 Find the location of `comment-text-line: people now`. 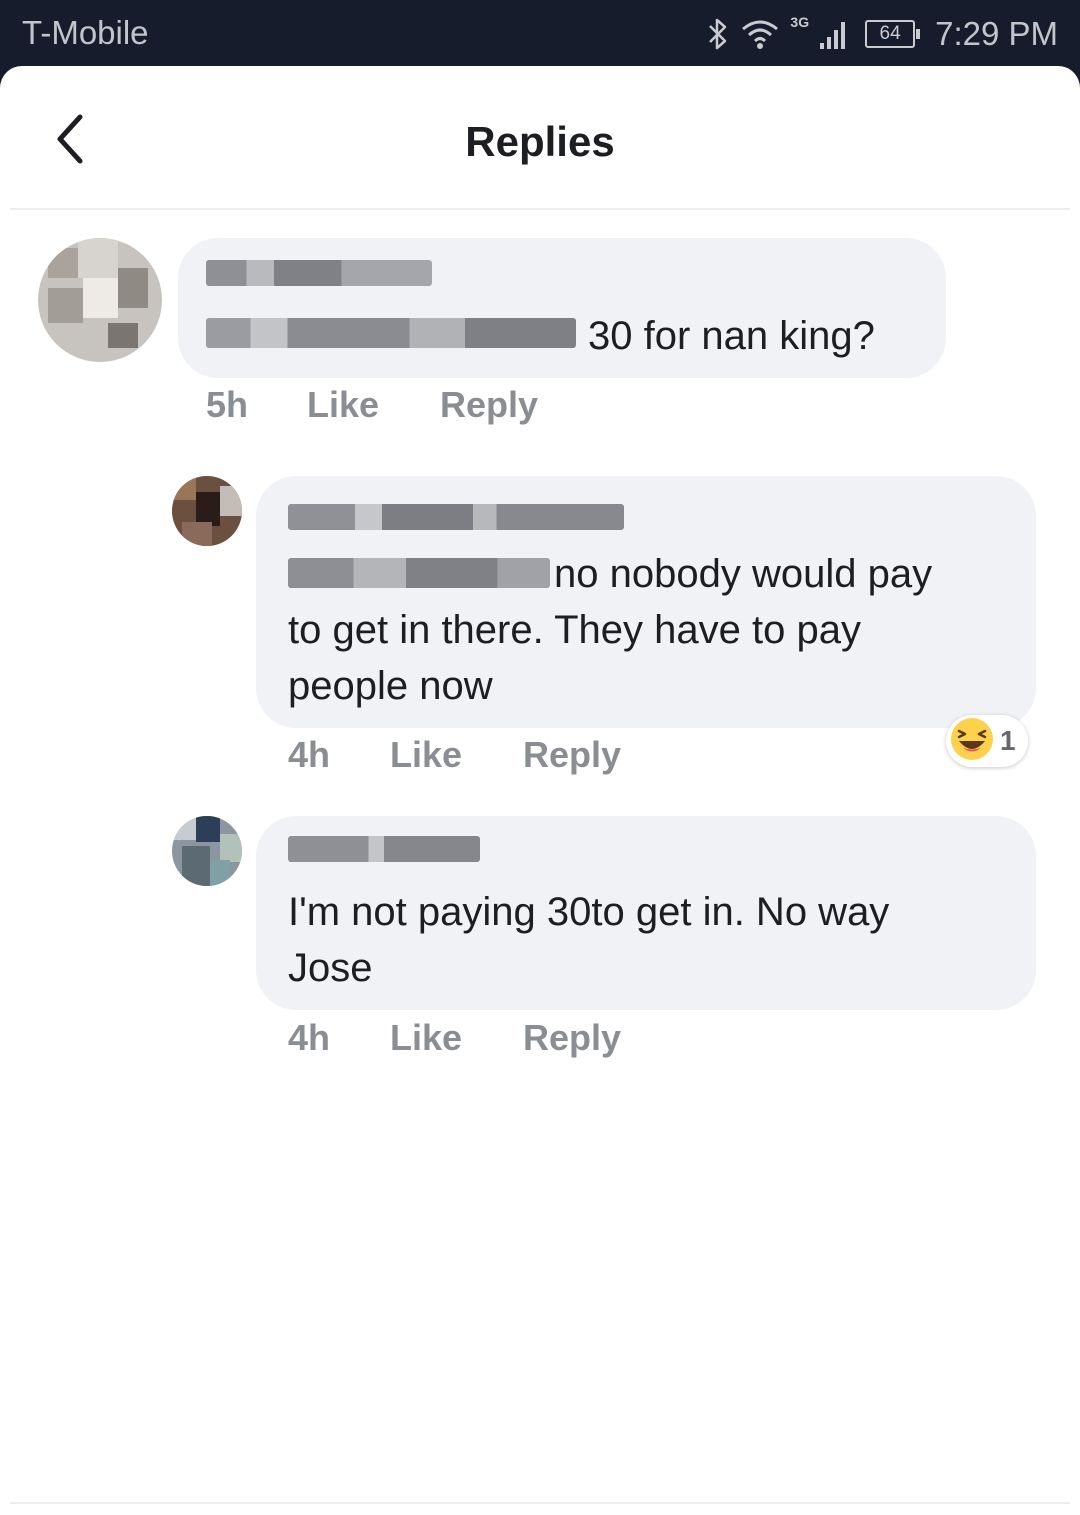

comment-text-line: people now is located at coordinates (390, 686).